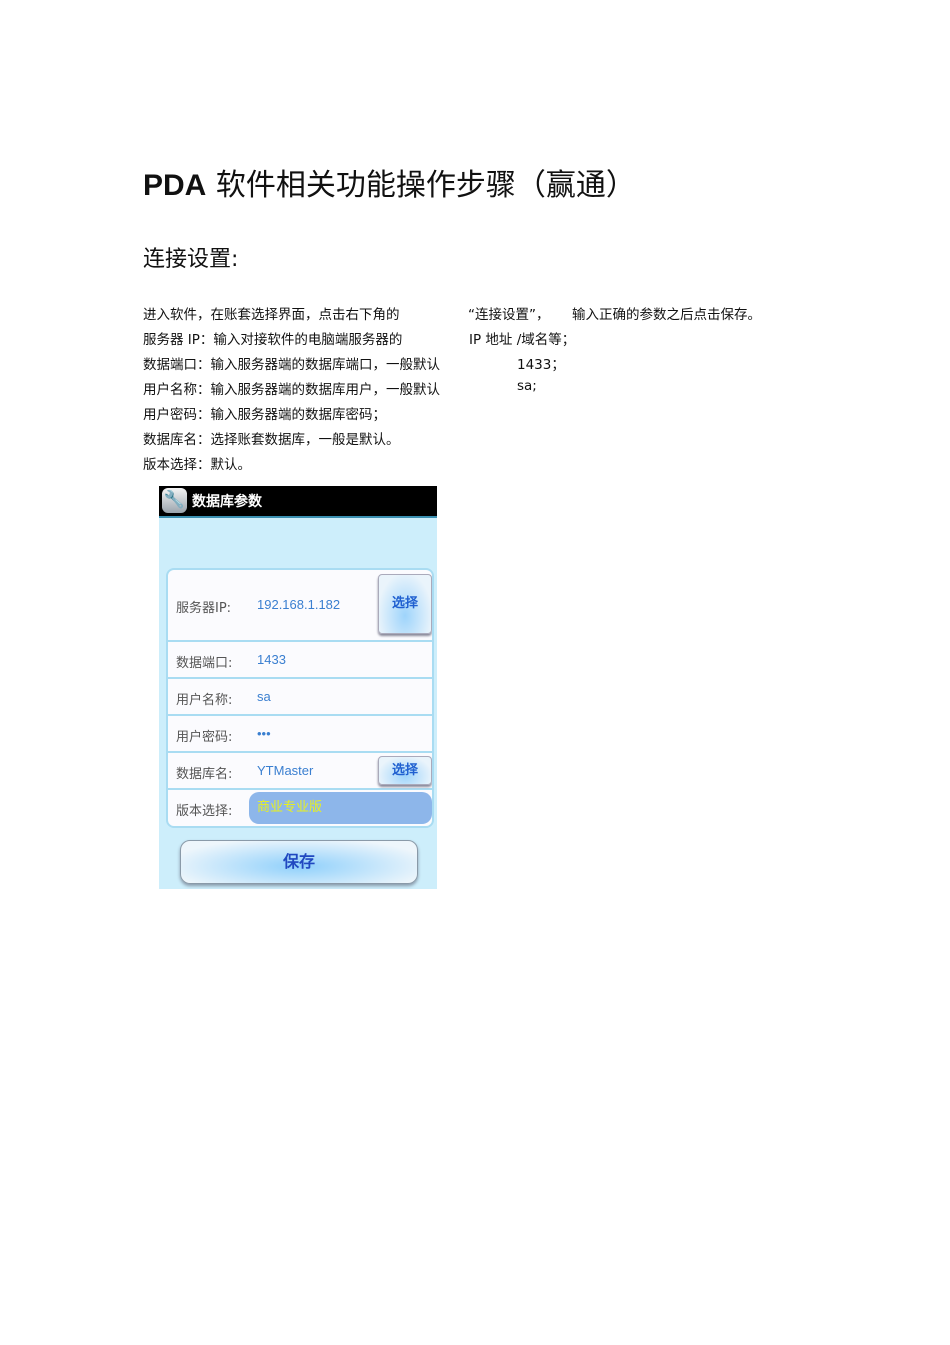  I want to click on app-title: 数据库参数, so click(227, 502).